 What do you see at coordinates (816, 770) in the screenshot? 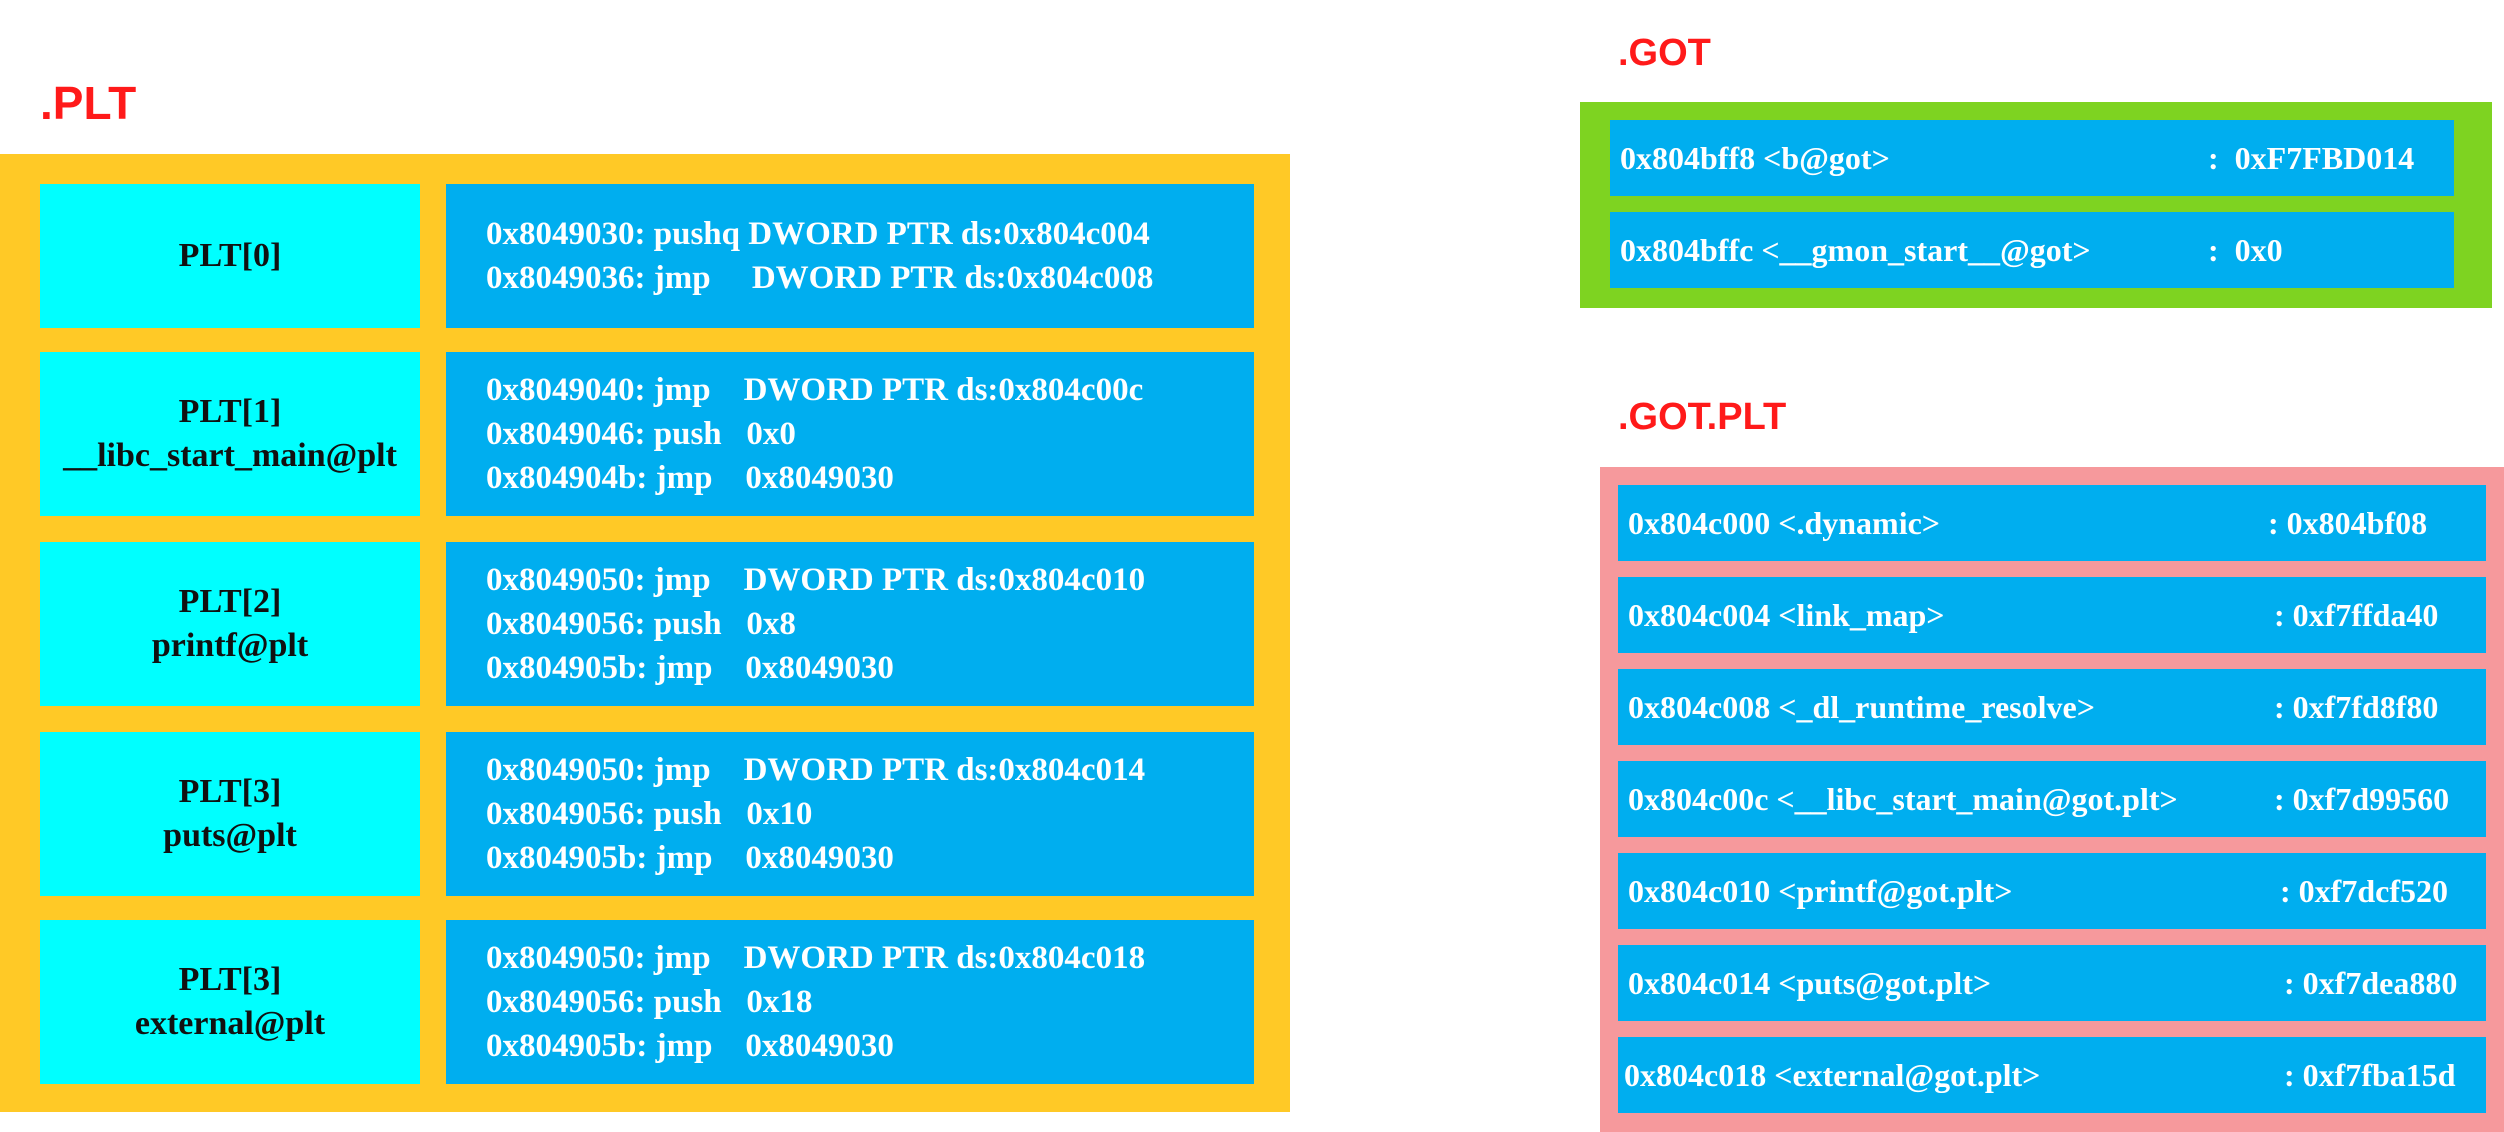
I see `code-line: 0x8049050: jmp DWORD PTR ds:0x804c014` at bounding box center [816, 770].